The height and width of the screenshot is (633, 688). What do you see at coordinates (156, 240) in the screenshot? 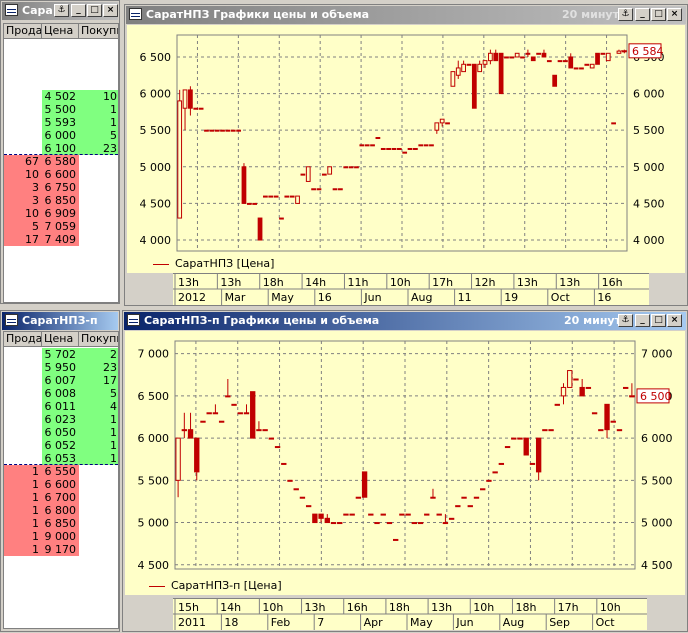
I see `y-tick-label-left: 4 000` at bounding box center [156, 240].